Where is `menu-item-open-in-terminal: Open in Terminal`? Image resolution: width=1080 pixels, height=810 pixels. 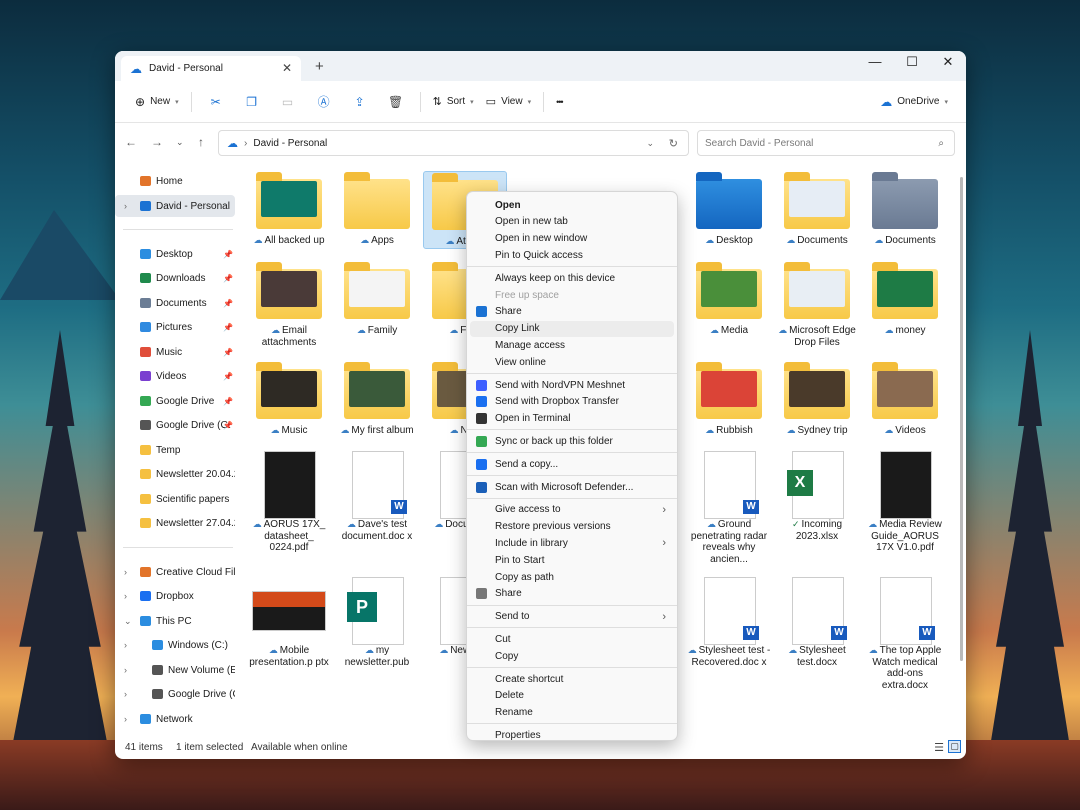
menu-item-open-in-terminal: Open in Terminal is located at coordinates (572, 419).